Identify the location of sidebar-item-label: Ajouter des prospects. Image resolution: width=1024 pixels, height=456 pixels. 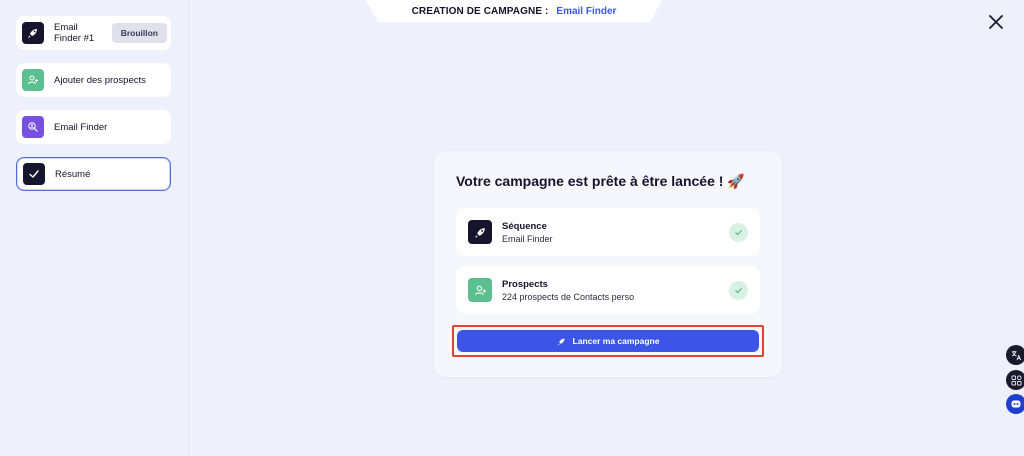
(100, 80).